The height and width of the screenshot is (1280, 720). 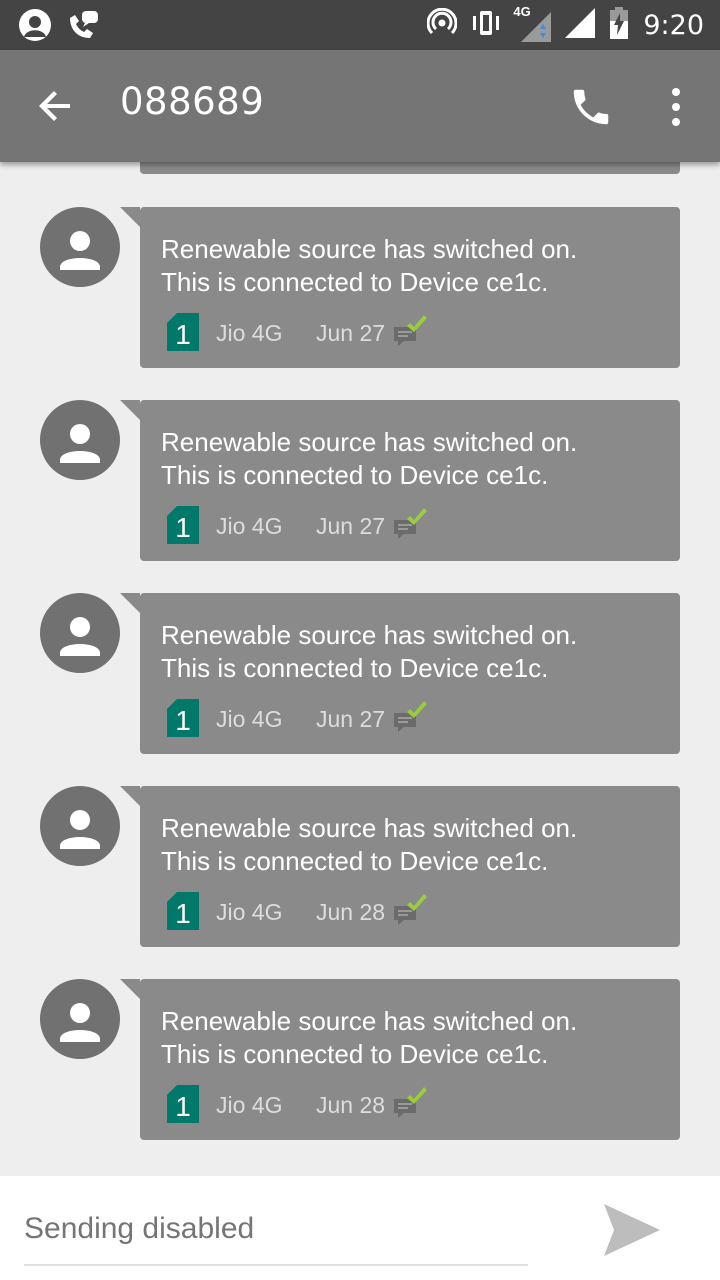 I want to click on more-vert-icon, so click(x=676, y=107).